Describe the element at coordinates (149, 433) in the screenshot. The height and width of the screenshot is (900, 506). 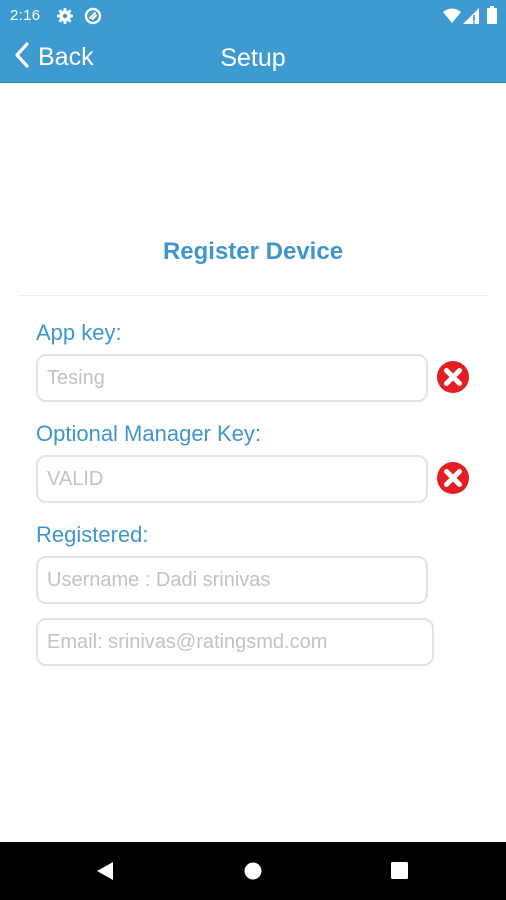
I see `manager-key-label: Optional Manager Key:` at that location.